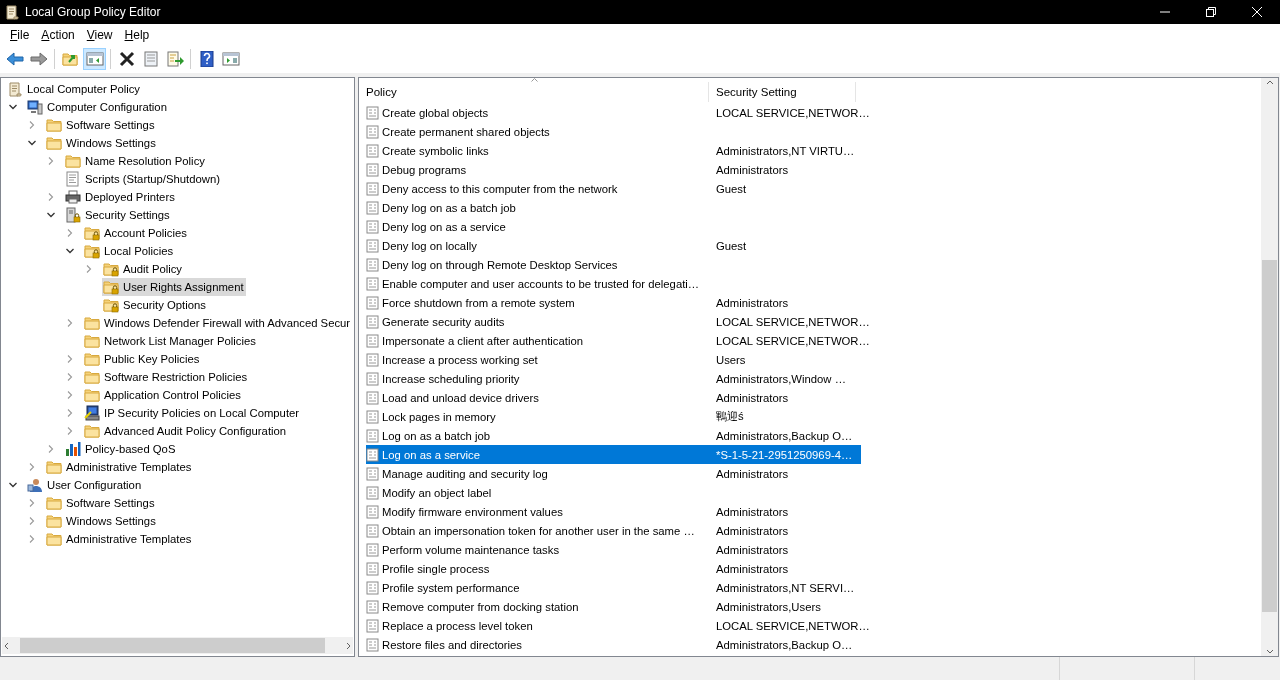 Image resolution: width=1280 pixels, height=680 pixels. What do you see at coordinates (613, 416) in the screenshot?
I see `list-row: Lock pages in memory 鶤迎ś` at bounding box center [613, 416].